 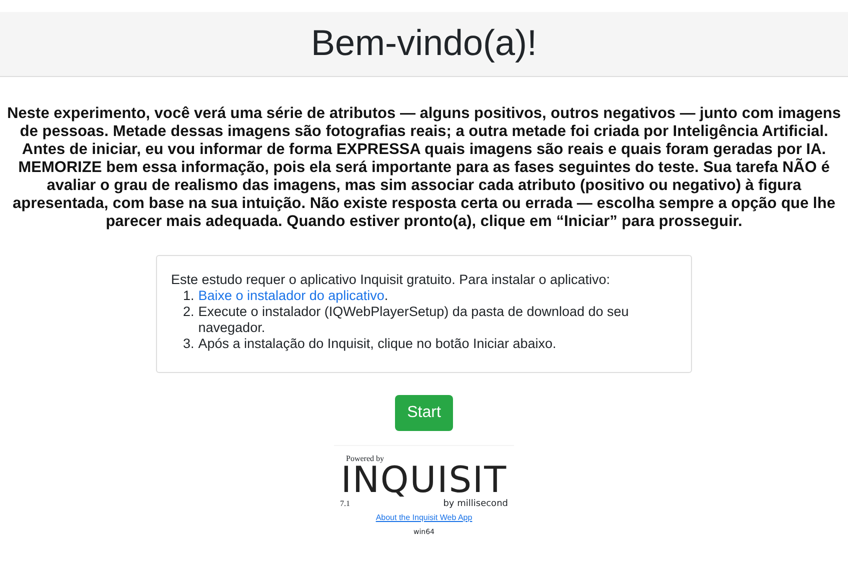 What do you see at coordinates (377, 344) in the screenshot?
I see `step-text: Após a instalação do Inquisit, clique no botão Iniciar abaixo.` at bounding box center [377, 344].